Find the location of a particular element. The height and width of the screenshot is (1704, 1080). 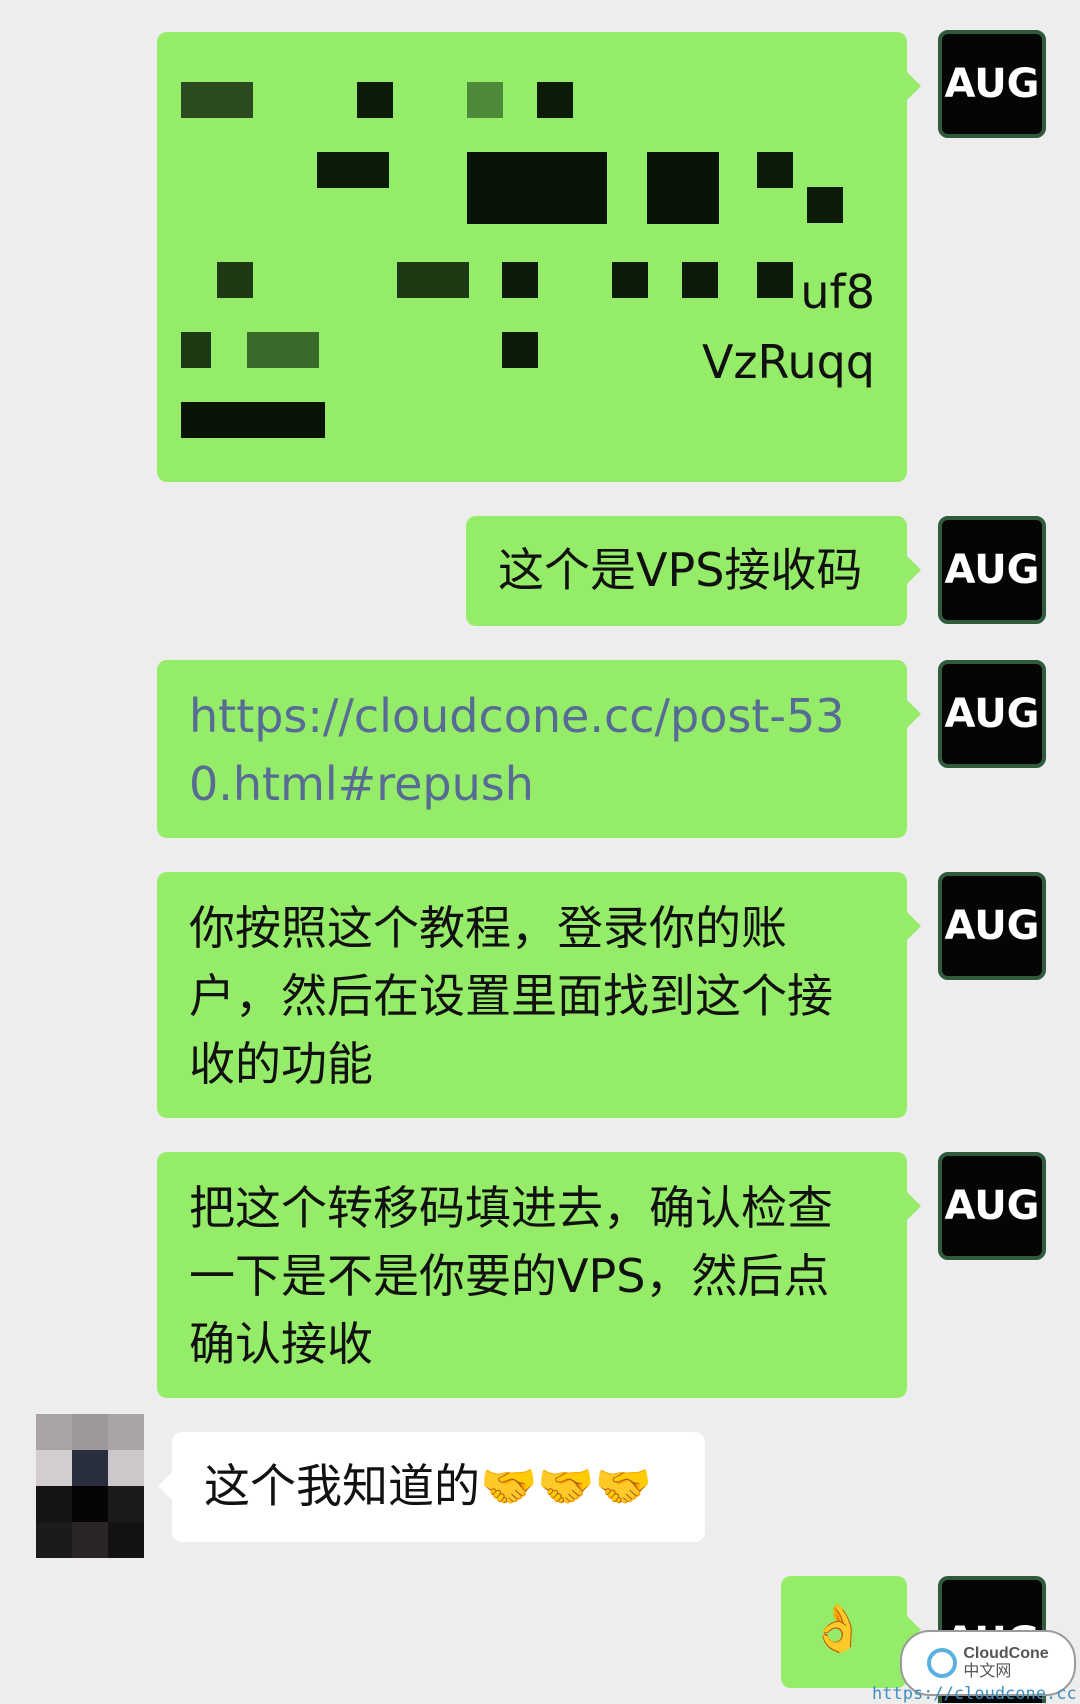

watermark-text: CloudCone 中文网 is located at coordinates (1005, 1663).